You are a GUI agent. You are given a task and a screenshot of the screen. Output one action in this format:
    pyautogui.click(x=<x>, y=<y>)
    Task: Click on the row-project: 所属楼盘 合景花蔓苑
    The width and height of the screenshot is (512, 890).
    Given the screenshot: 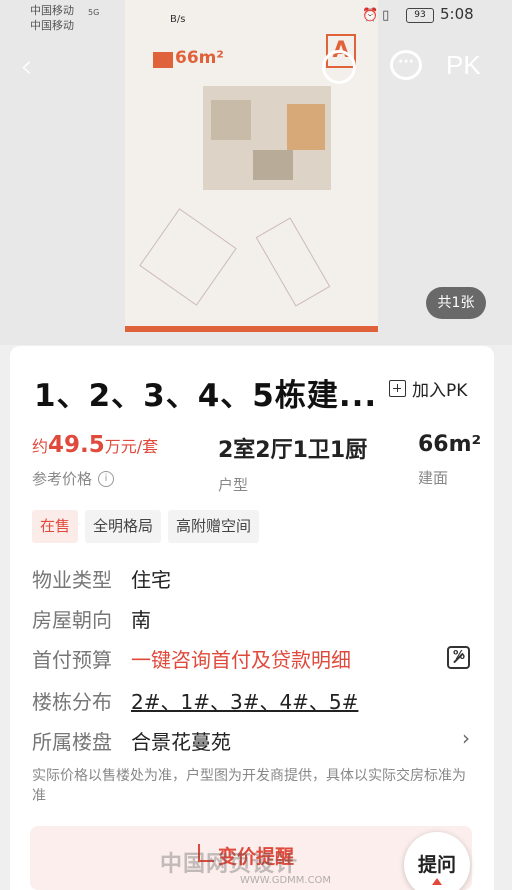 What is the action you would take?
    pyautogui.click(x=131, y=740)
    